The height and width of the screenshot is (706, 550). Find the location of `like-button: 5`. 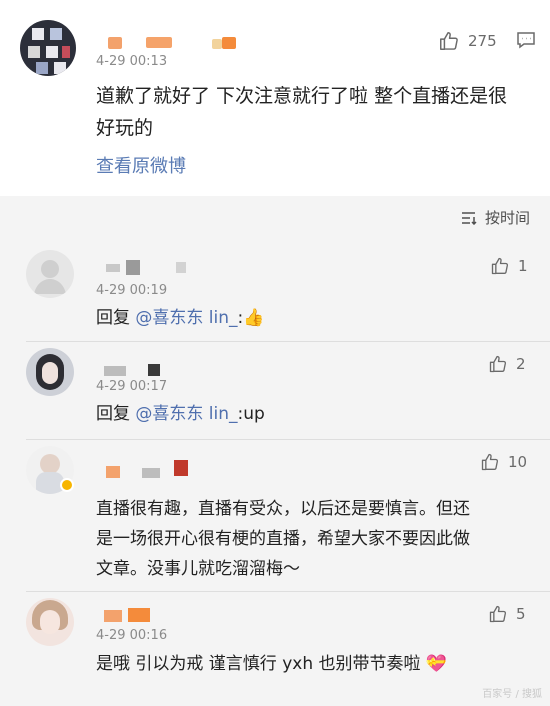

like-button: 5 is located at coordinates (507, 614).